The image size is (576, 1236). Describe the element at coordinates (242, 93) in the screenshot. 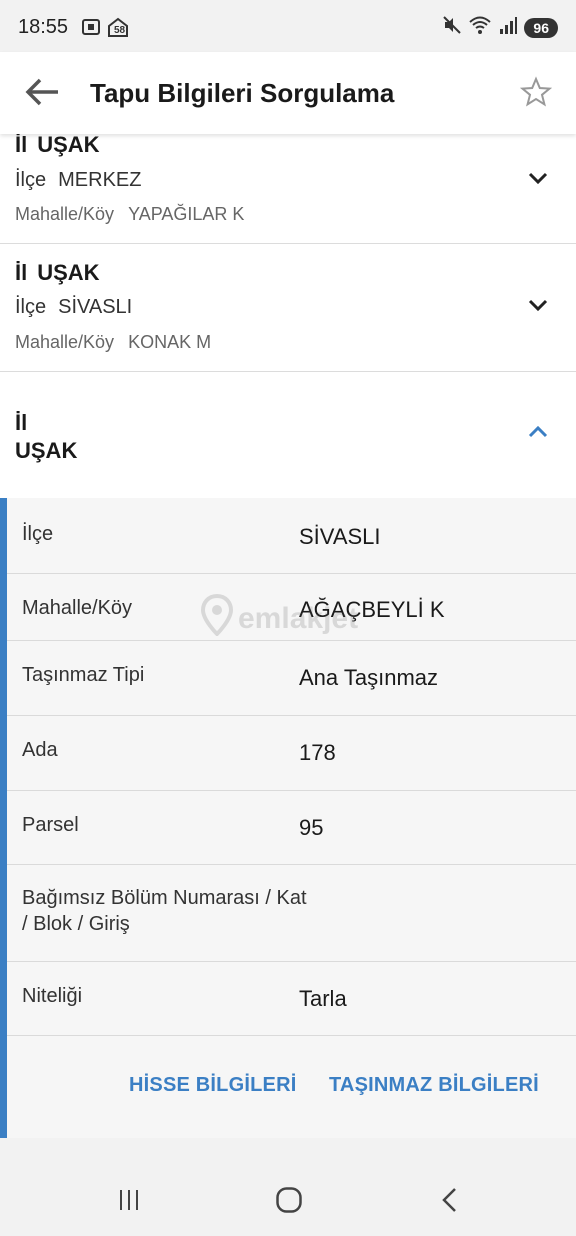

I see `page-title: Tapu Bilgileri Sorgulama` at that location.